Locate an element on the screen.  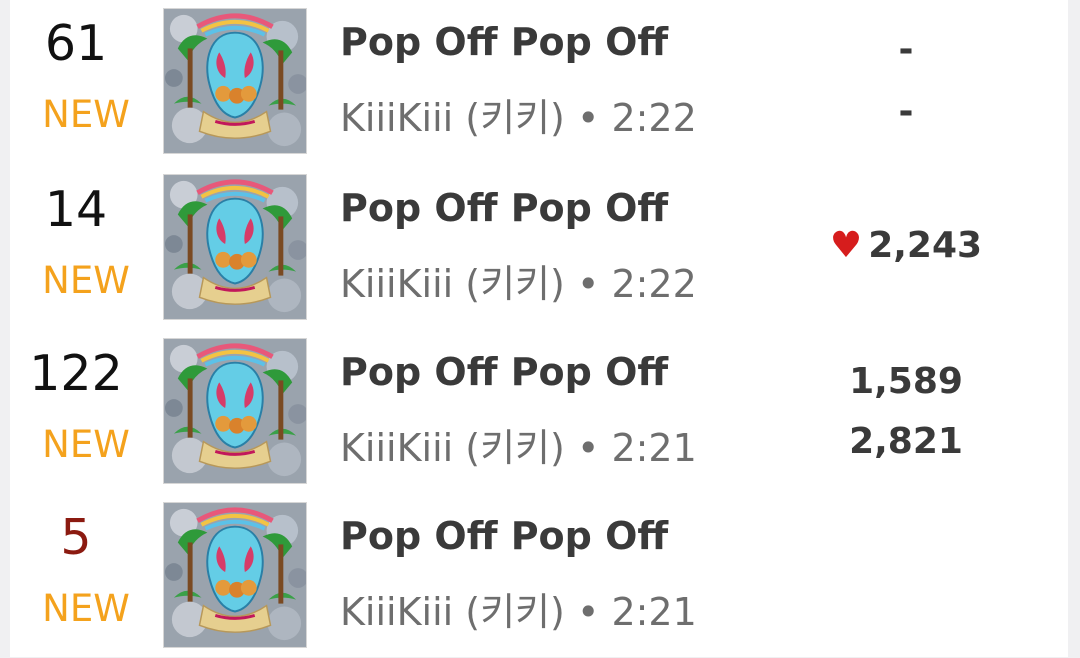
rank-number: 61 is located at coordinates (76, 43).